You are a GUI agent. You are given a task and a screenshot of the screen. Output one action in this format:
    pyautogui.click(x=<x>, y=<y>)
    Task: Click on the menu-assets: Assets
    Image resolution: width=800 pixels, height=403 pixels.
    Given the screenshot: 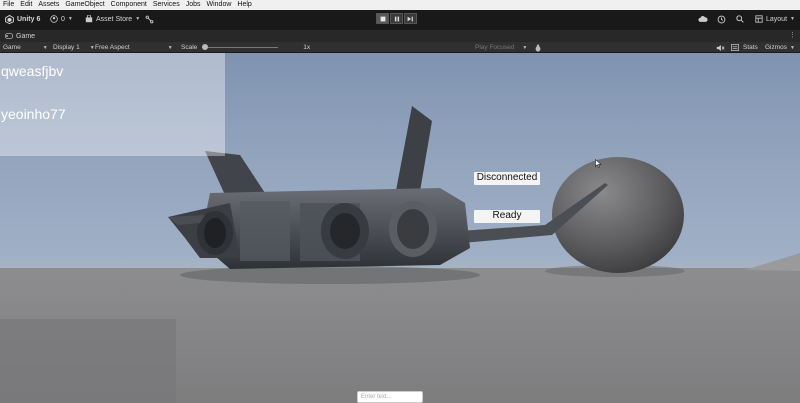 What is the action you would take?
    pyautogui.click(x=48, y=5)
    